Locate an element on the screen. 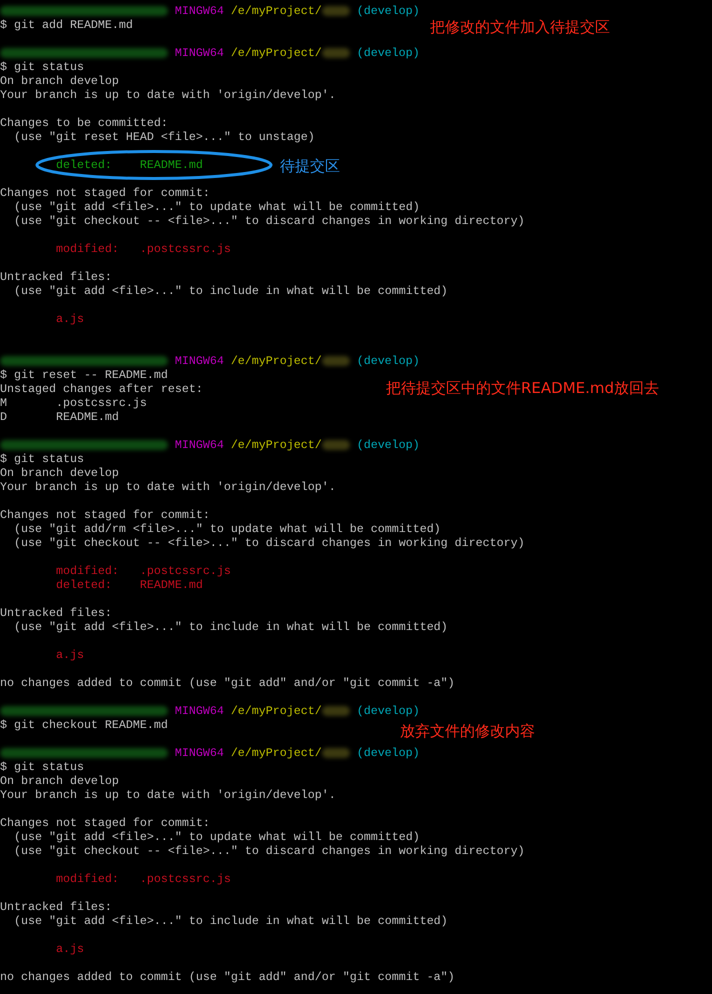 The height and width of the screenshot is (994, 712). terminal-line: $ git checkout README.md is located at coordinates (84, 725).